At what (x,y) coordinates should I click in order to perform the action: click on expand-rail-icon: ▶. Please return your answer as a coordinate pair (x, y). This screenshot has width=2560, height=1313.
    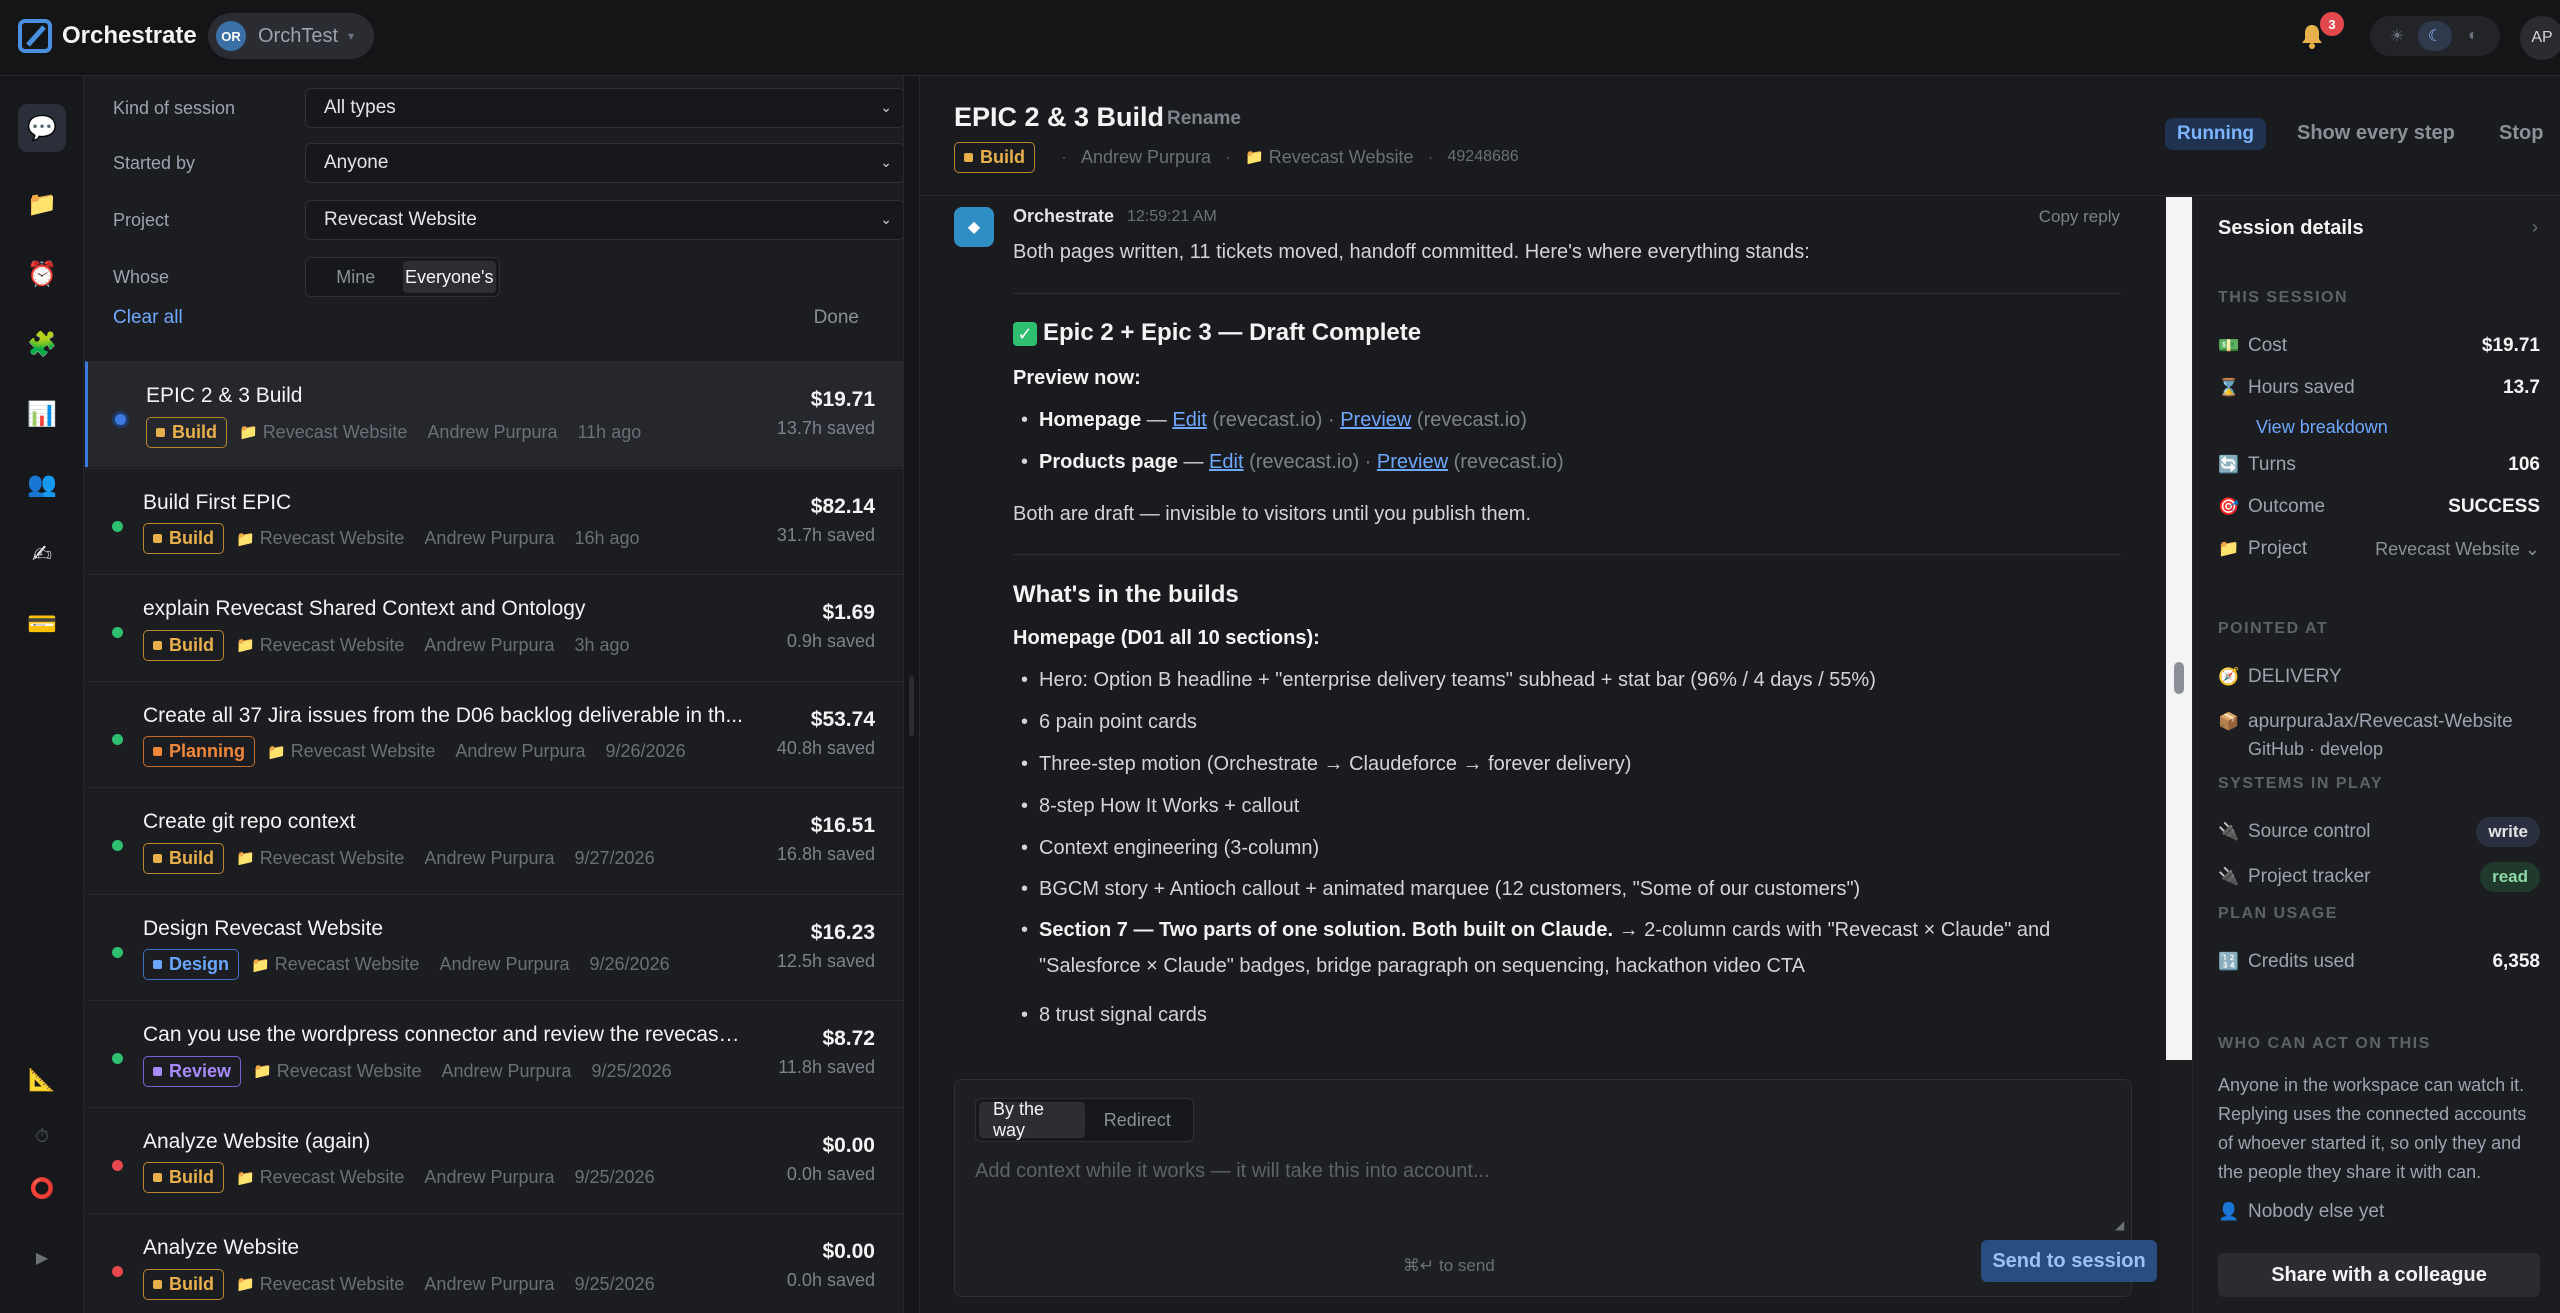
    Looking at the image, I should click on (42, 1258).